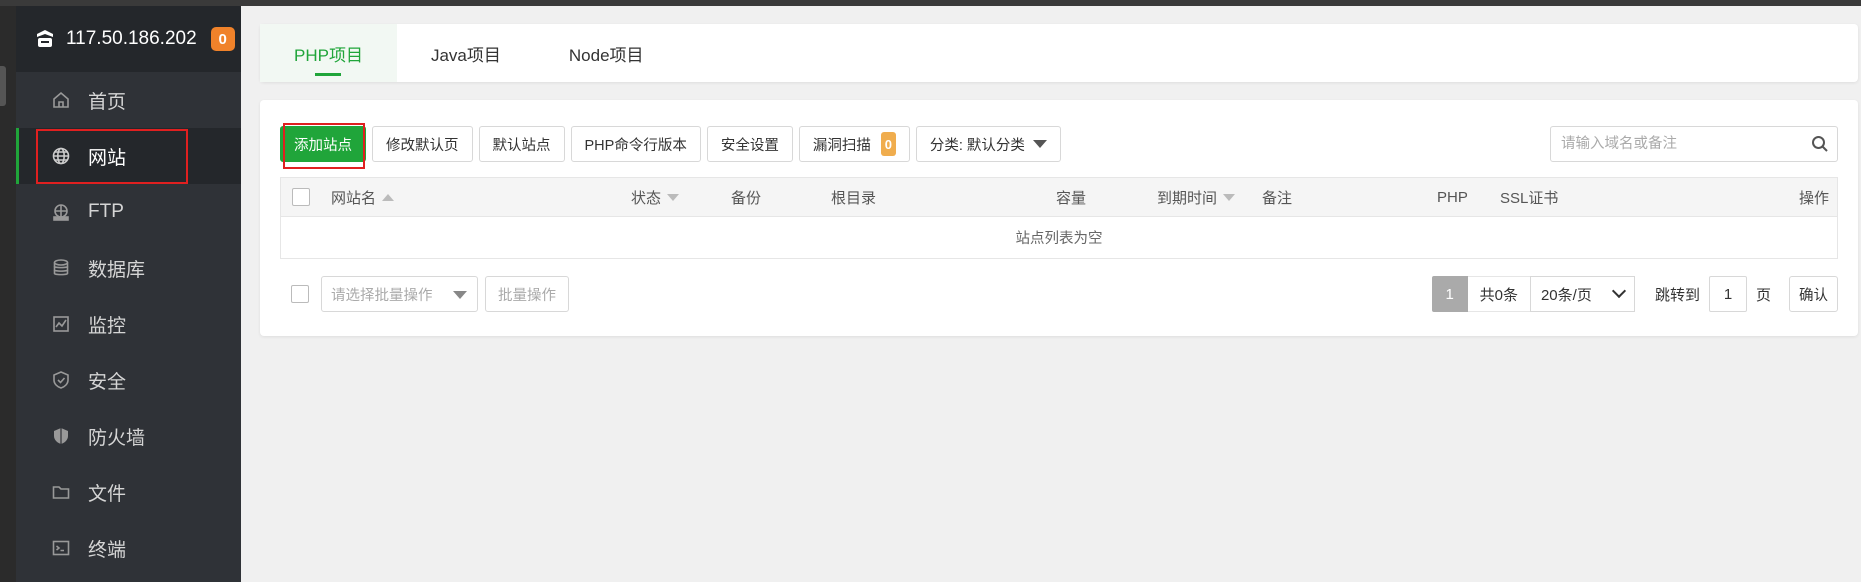 The width and height of the screenshot is (1861, 582). I want to click on jump-label: 跳转到, so click(1677, 295).